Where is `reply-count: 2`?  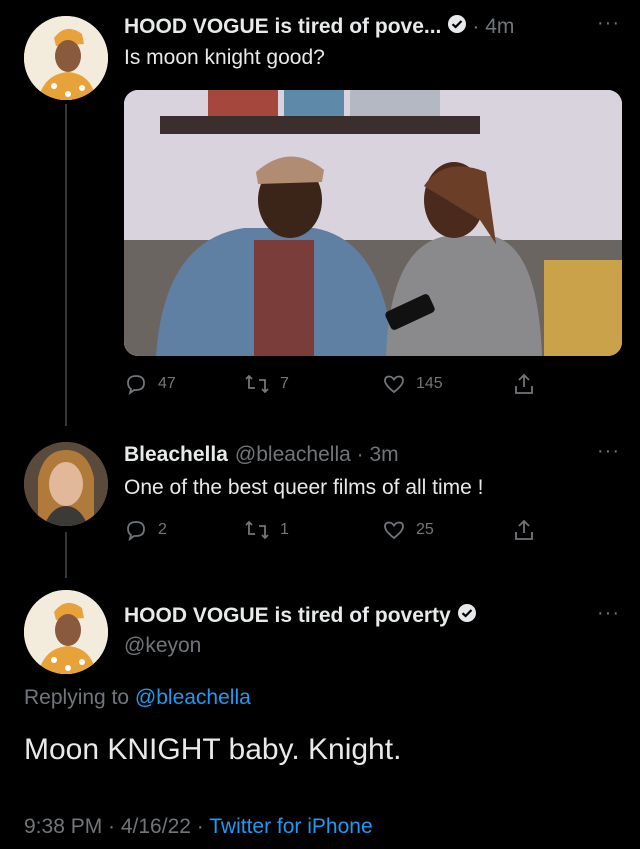
reply-count: 2 is located at coordinates (162, 529).